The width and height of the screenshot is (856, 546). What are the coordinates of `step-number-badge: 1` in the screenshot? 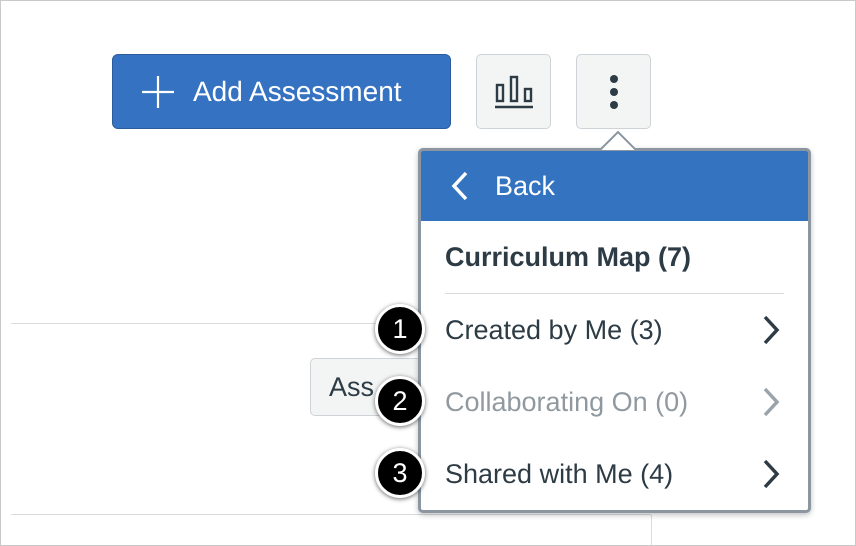 It's located at (400, 329).